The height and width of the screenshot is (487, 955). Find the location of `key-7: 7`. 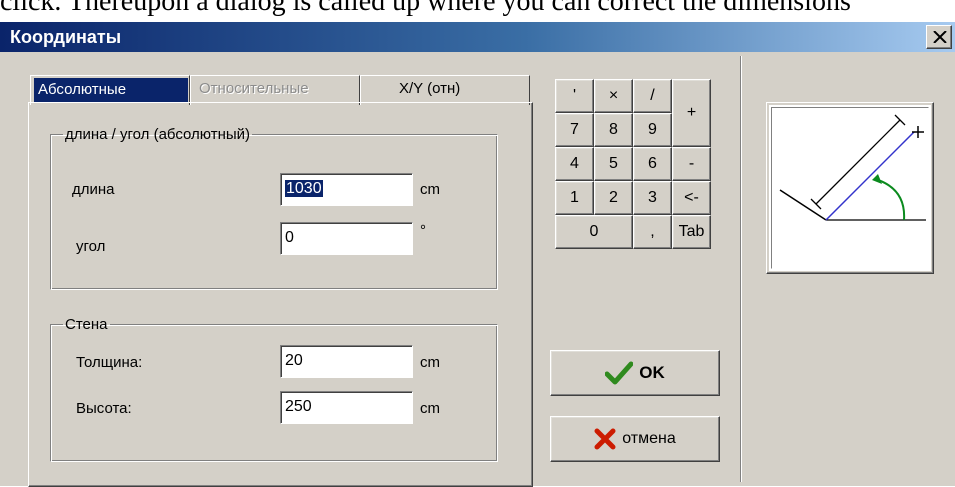

key-7: 7 is located at coordinates (574, 130).